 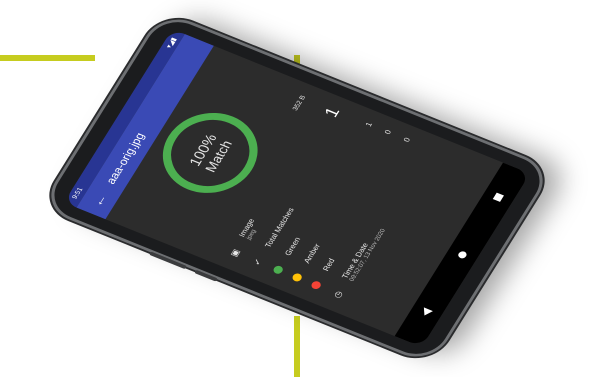 What do you see at coordinates (234, 252) in the screenshot?
I see `image-icon: ▣` at bounding box center [234, 252].